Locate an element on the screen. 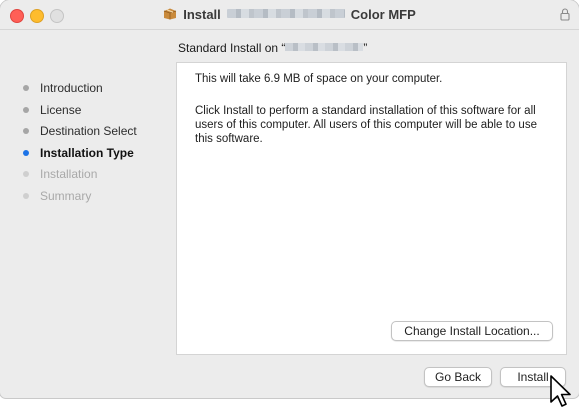 The image size is (579, 416). step-summary: Summary is located at coordinates (79, 199).